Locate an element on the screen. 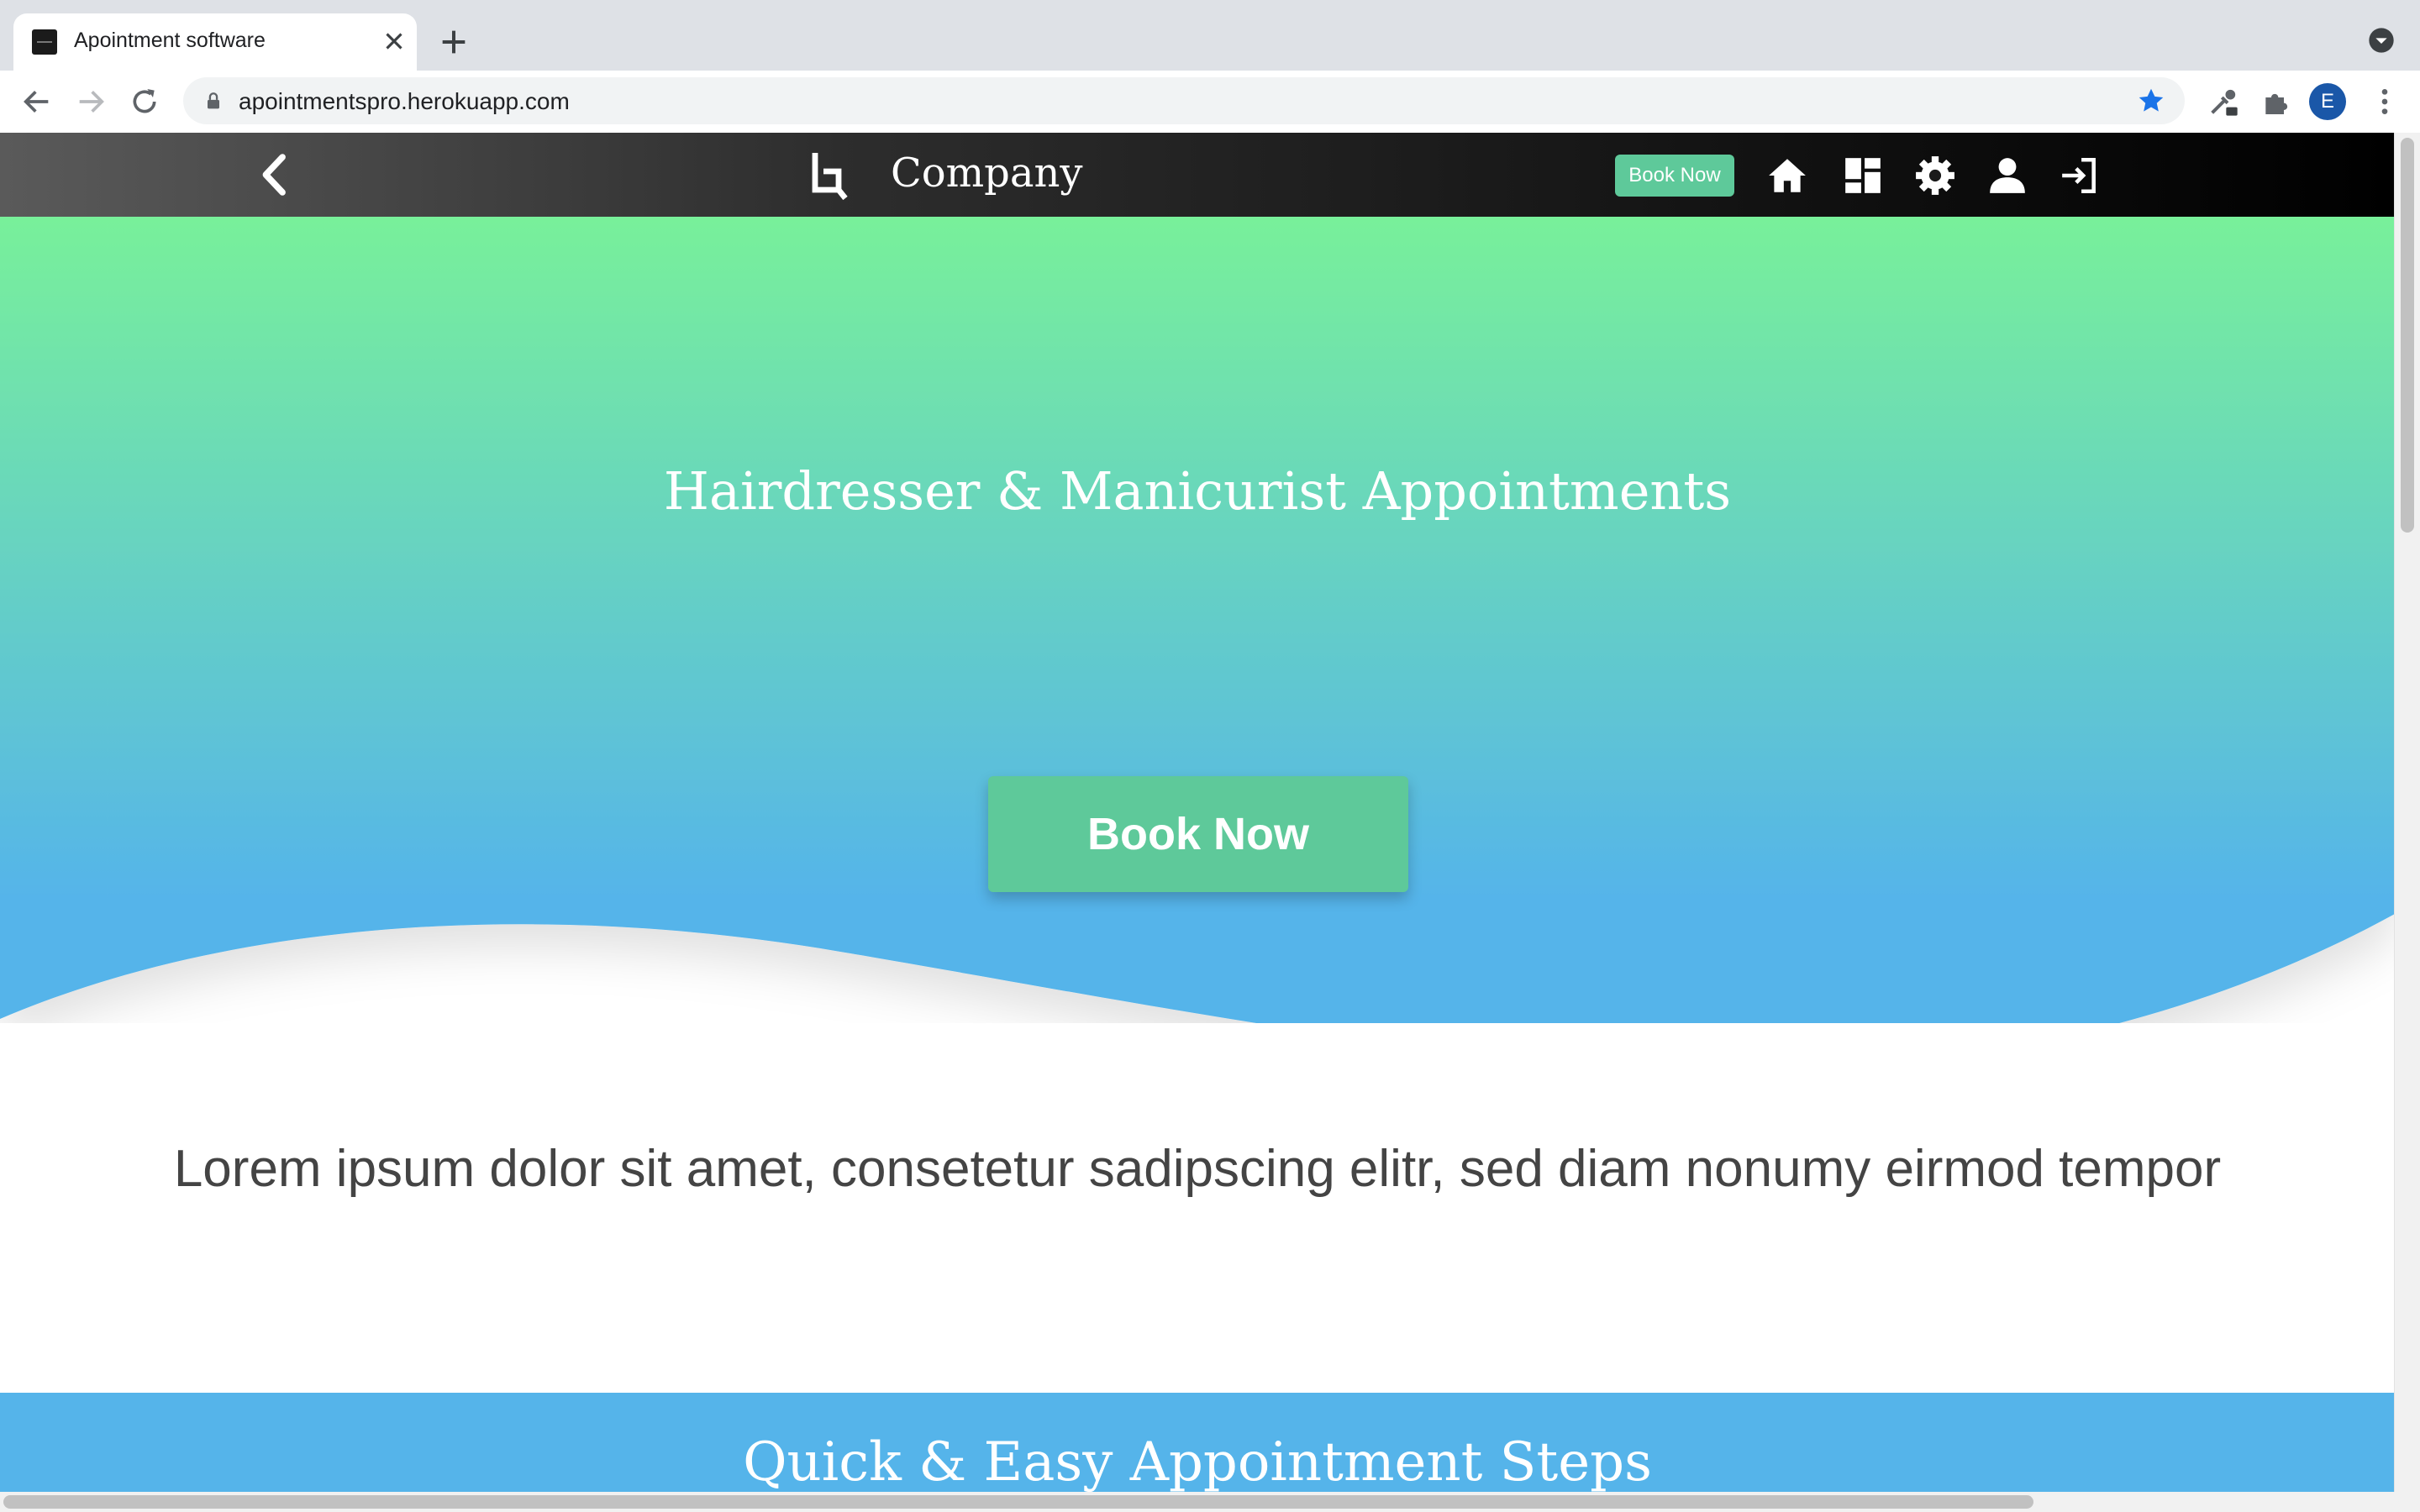  home-icon is located at coordinates (1787, 176).